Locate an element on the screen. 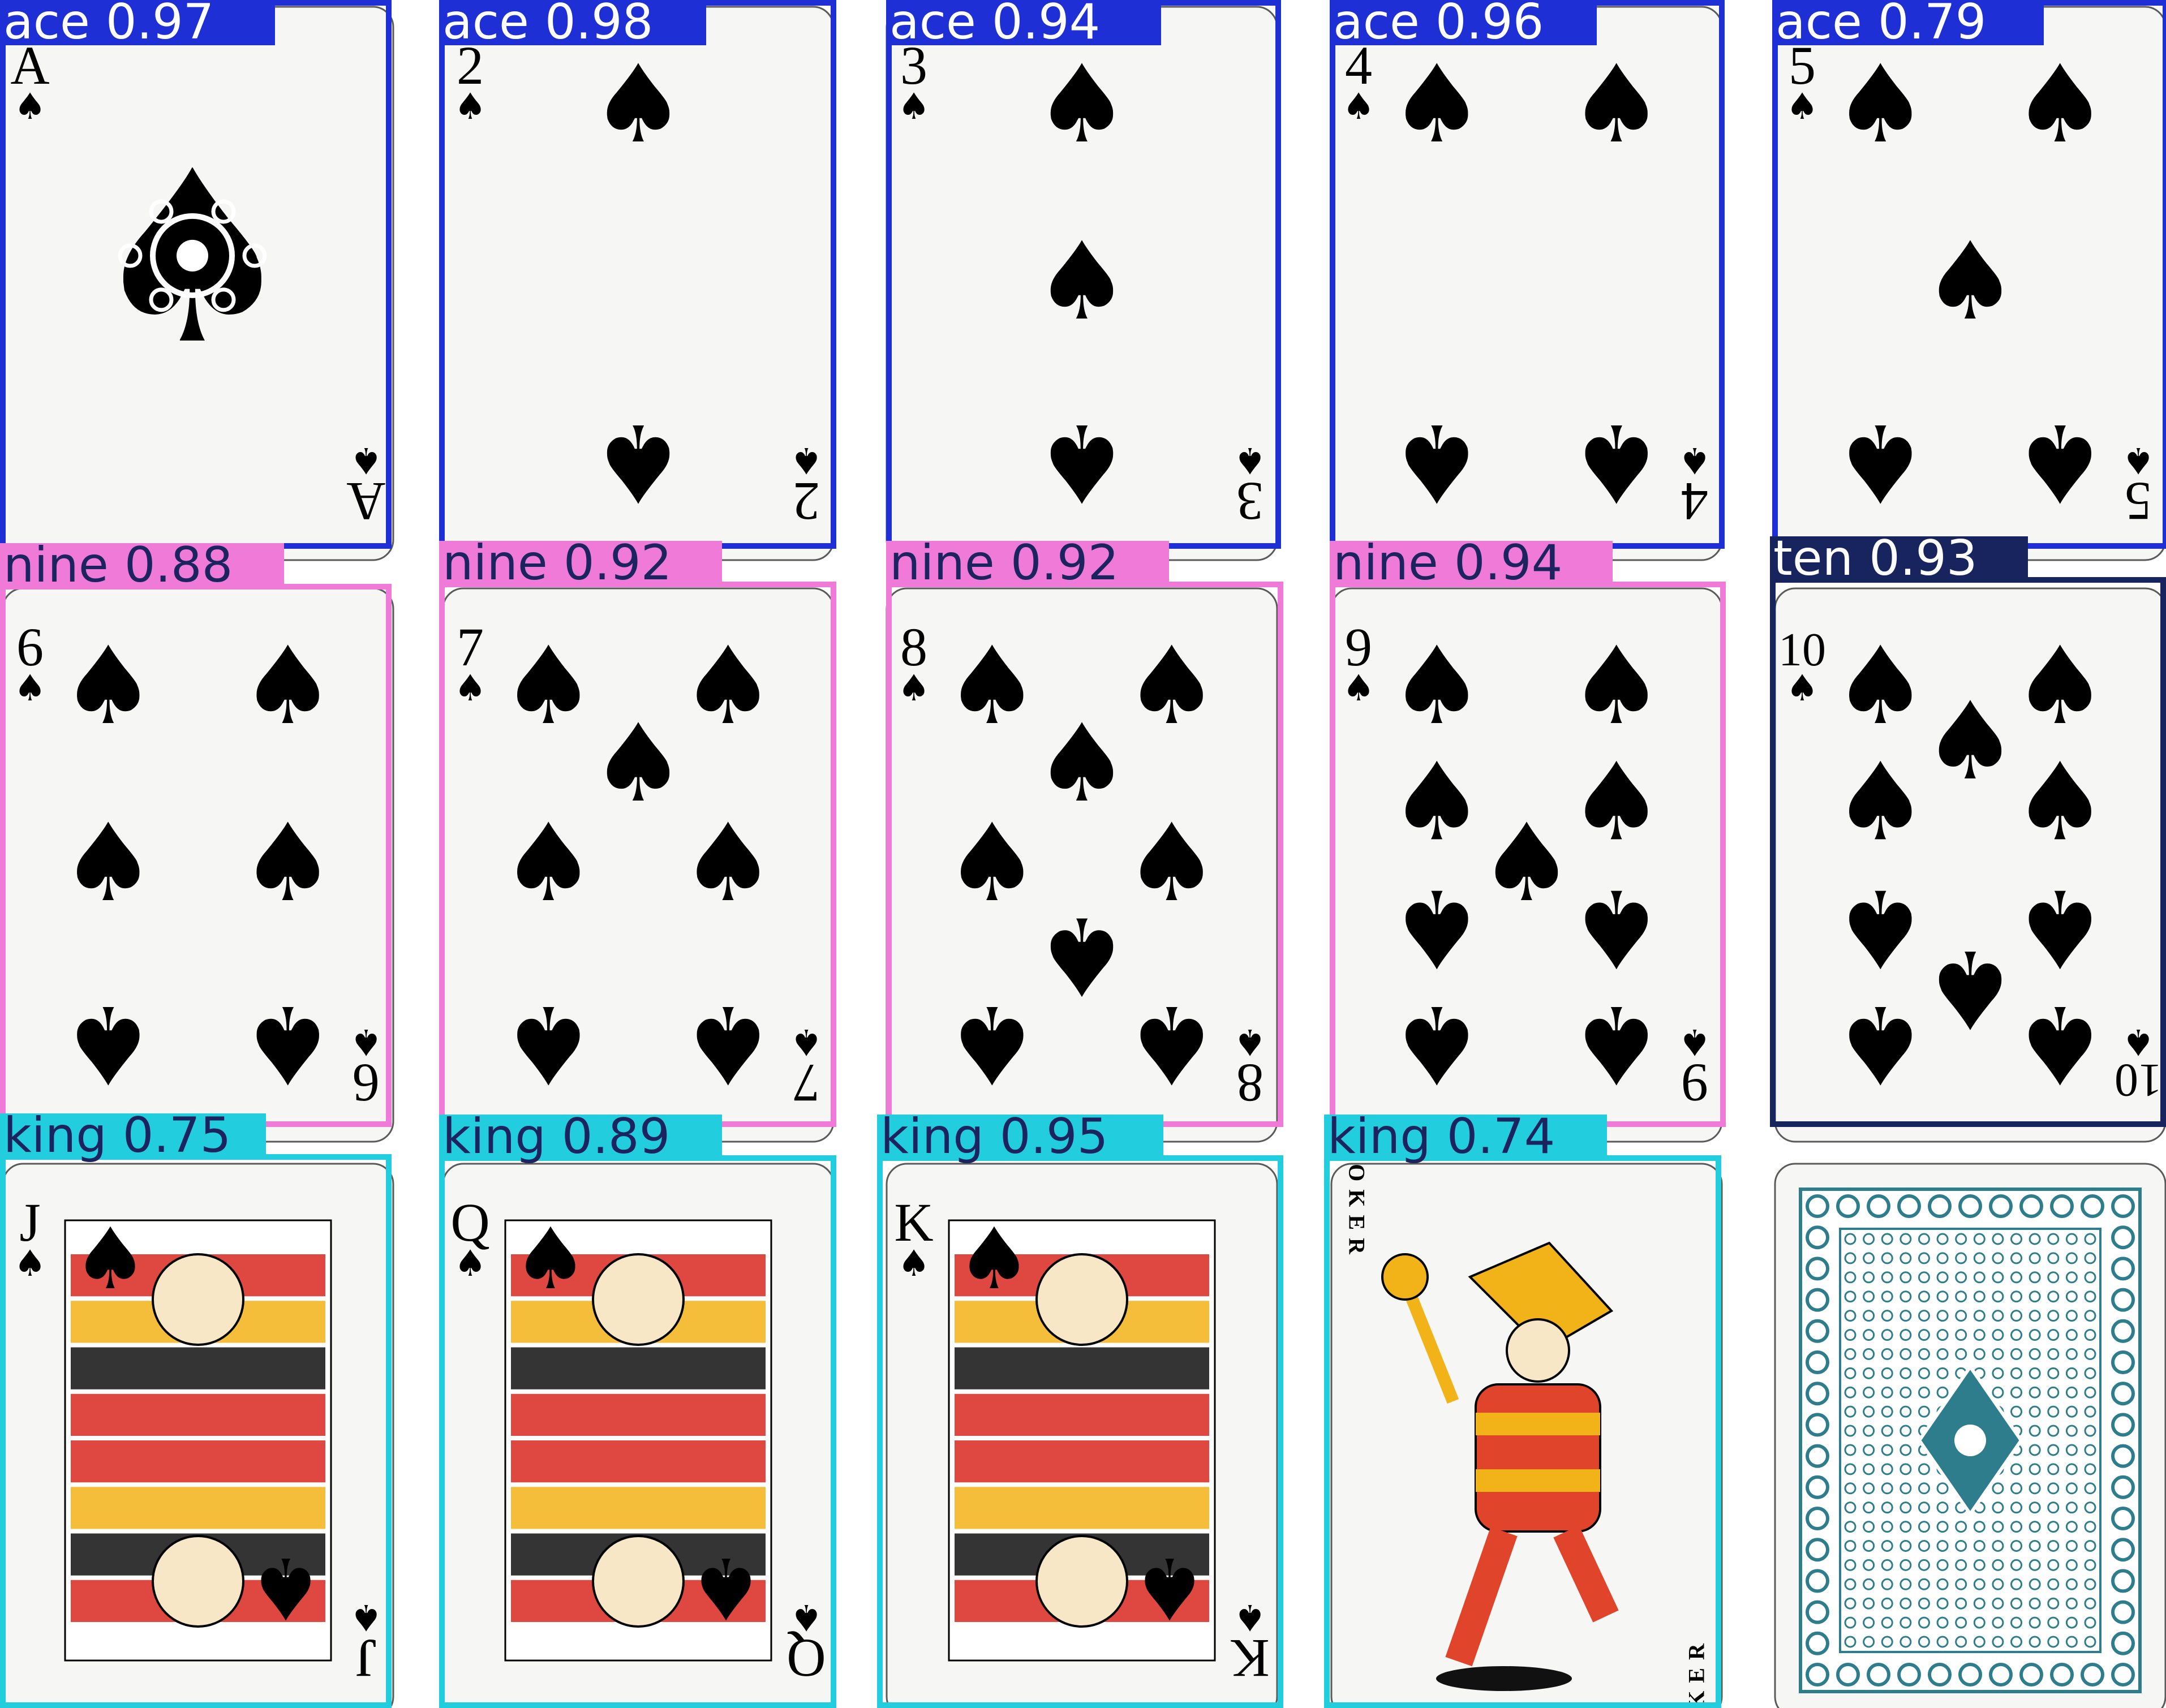 This screenshot has width=2166, height=1708. confidence-score: 0.96 is located at coordinates (1490, 25).